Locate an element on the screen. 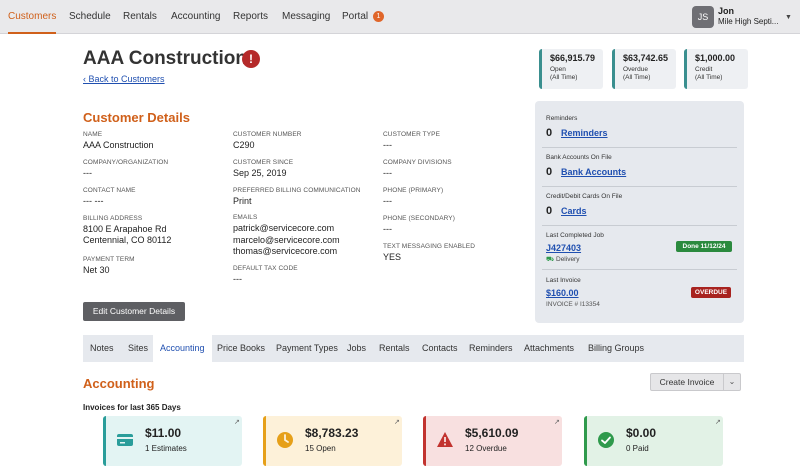 This screenshot has width=800, height=469. overdue-count: 12 Overdue is located at coordinates (486, 448).